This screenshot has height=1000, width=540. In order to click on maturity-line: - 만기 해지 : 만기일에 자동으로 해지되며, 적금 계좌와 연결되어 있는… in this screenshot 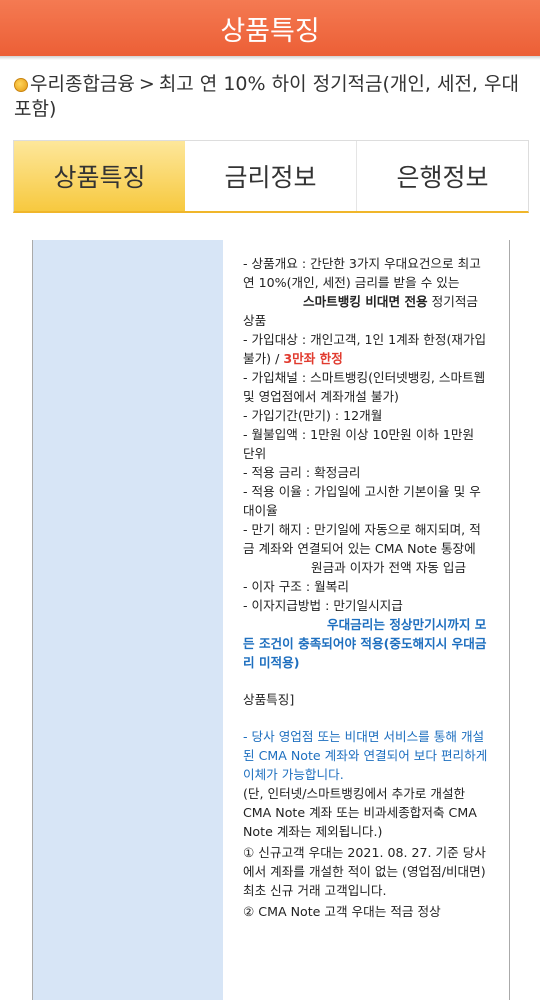, I will do `click(366, 548)`.